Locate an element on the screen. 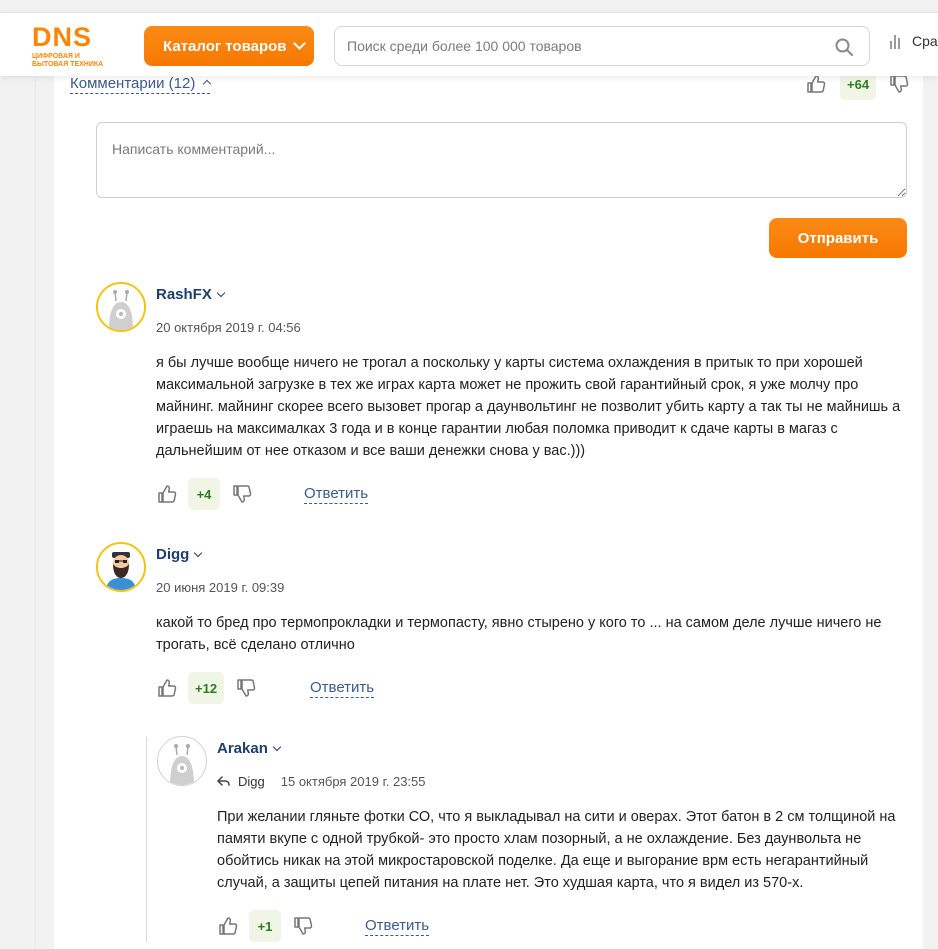 The height and width of the screenshot is (949, 938). comment-score: +4 is located at coordinates (204, 494).